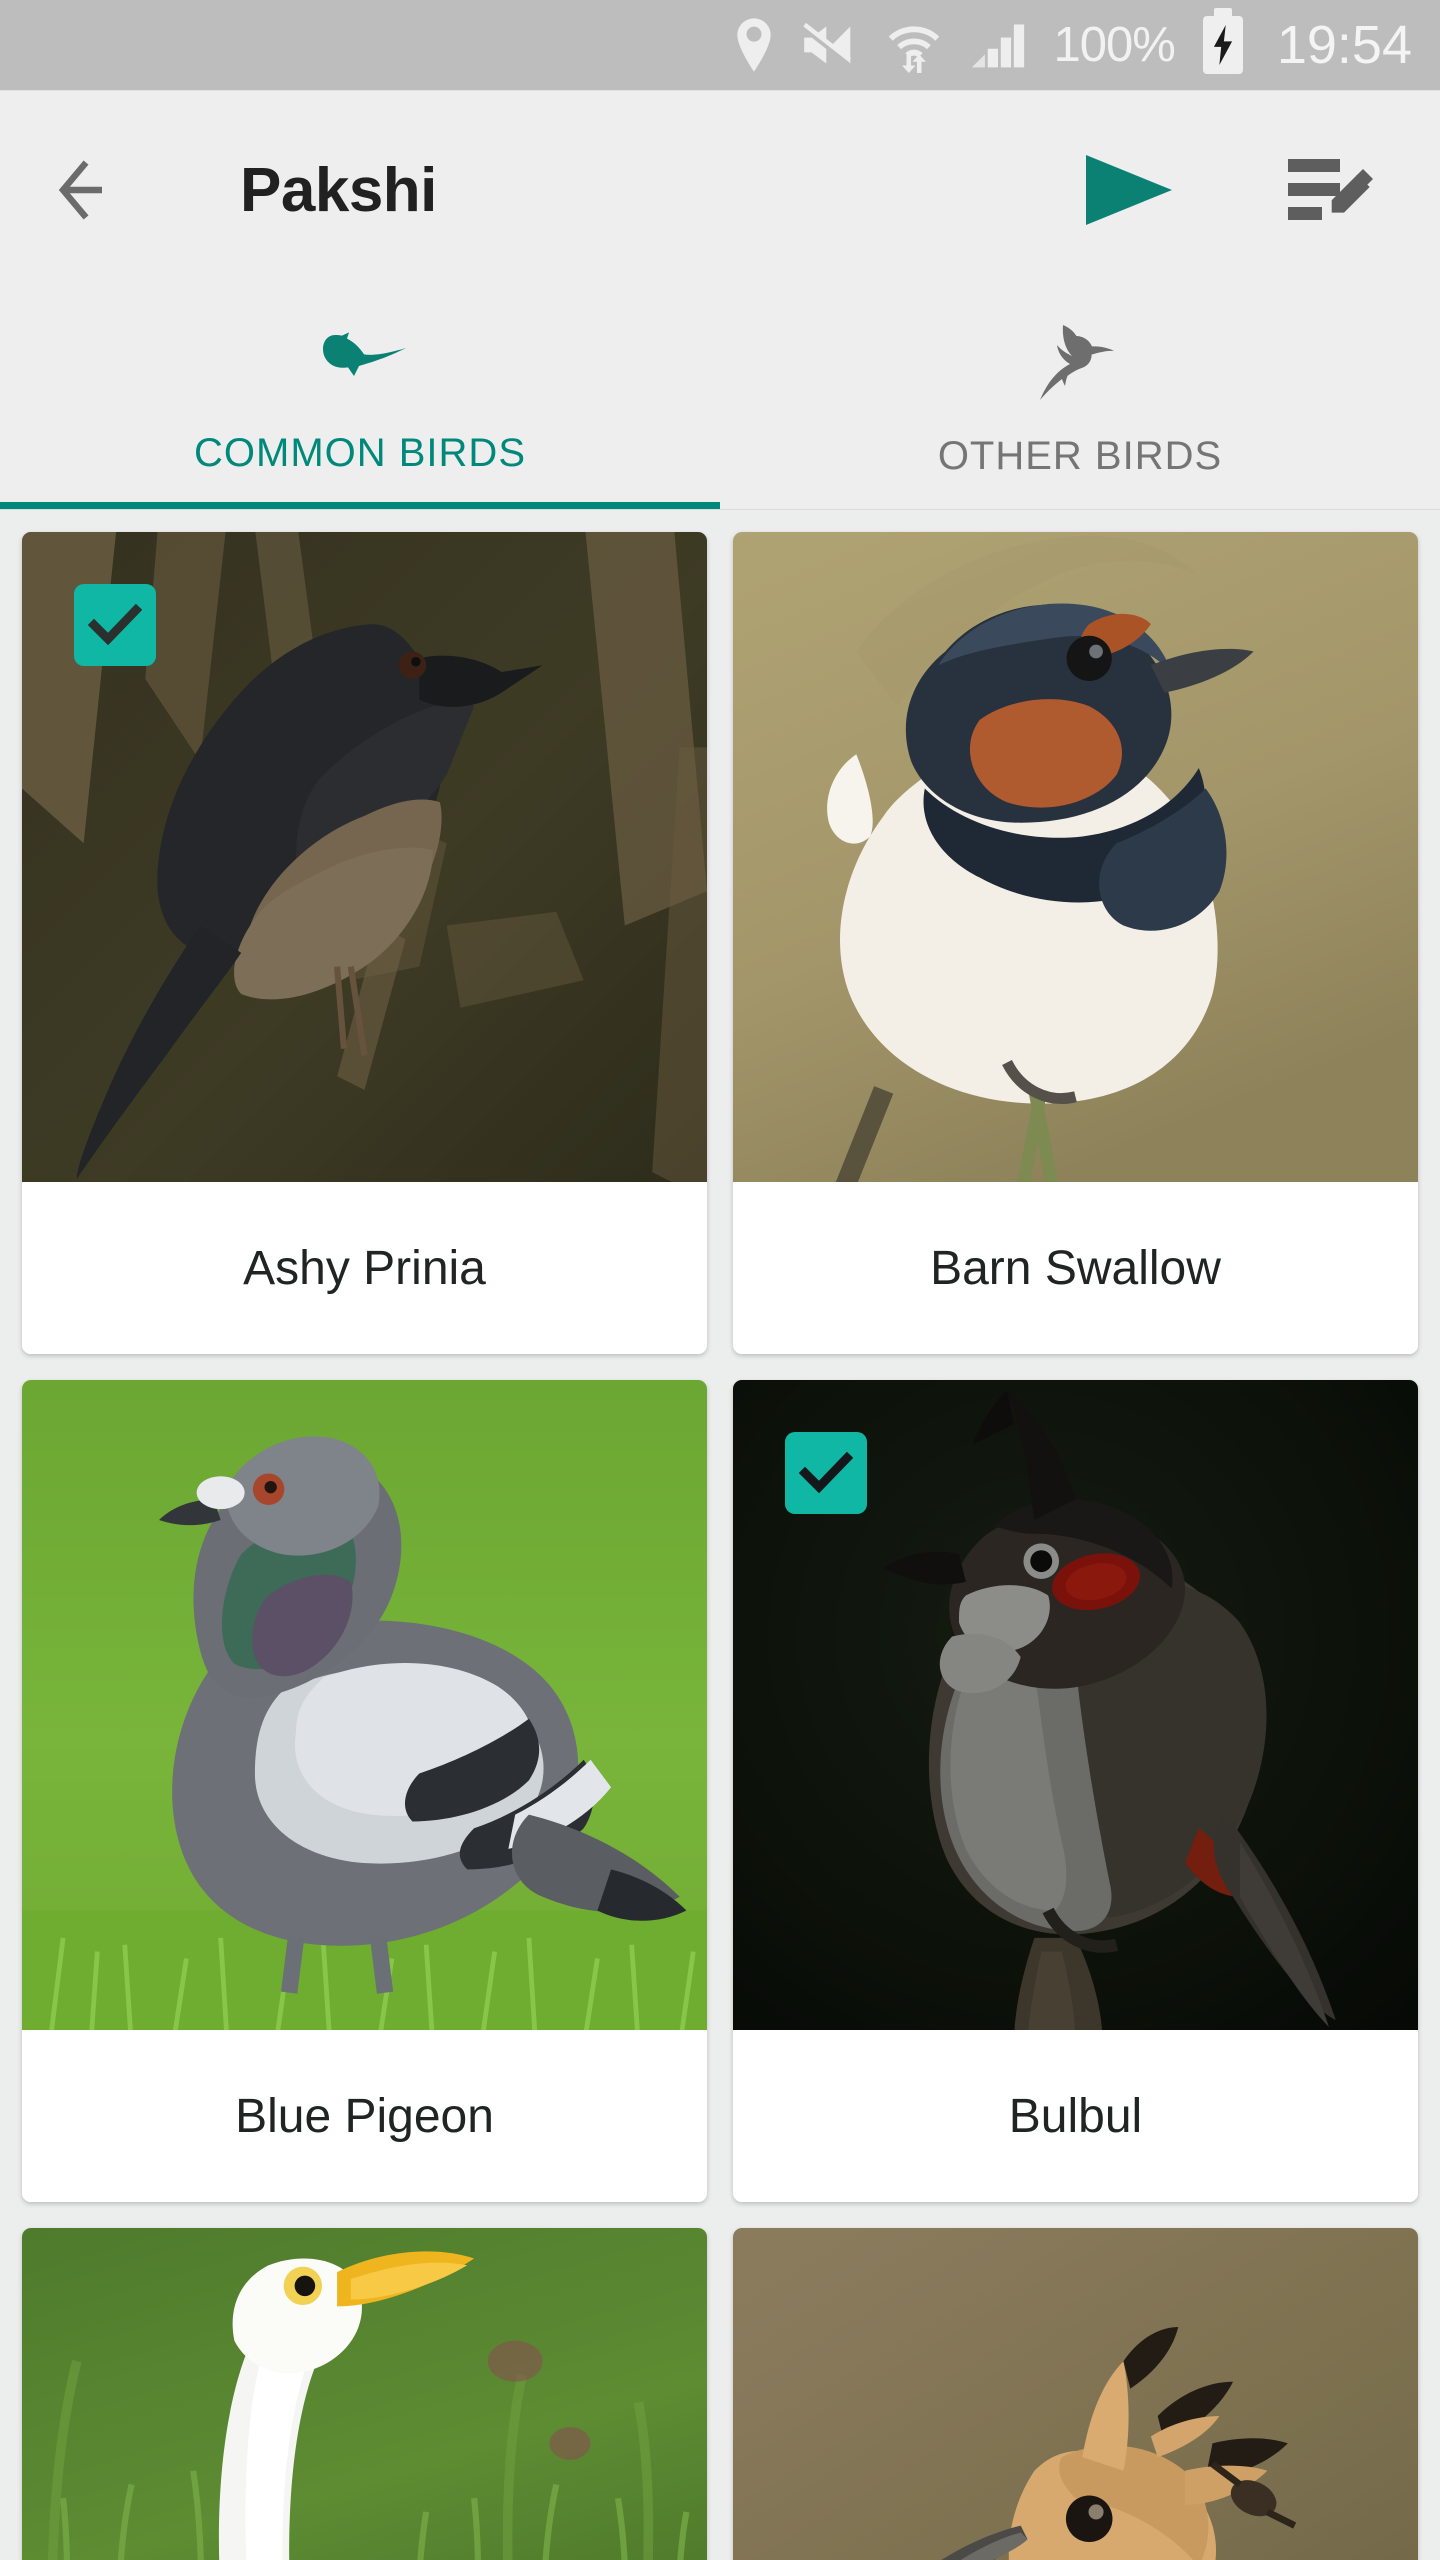  Describe the element at coordinates (1075, 1268) in the screenshot. I see `bird-name-label: Barn Swallow` at that location.